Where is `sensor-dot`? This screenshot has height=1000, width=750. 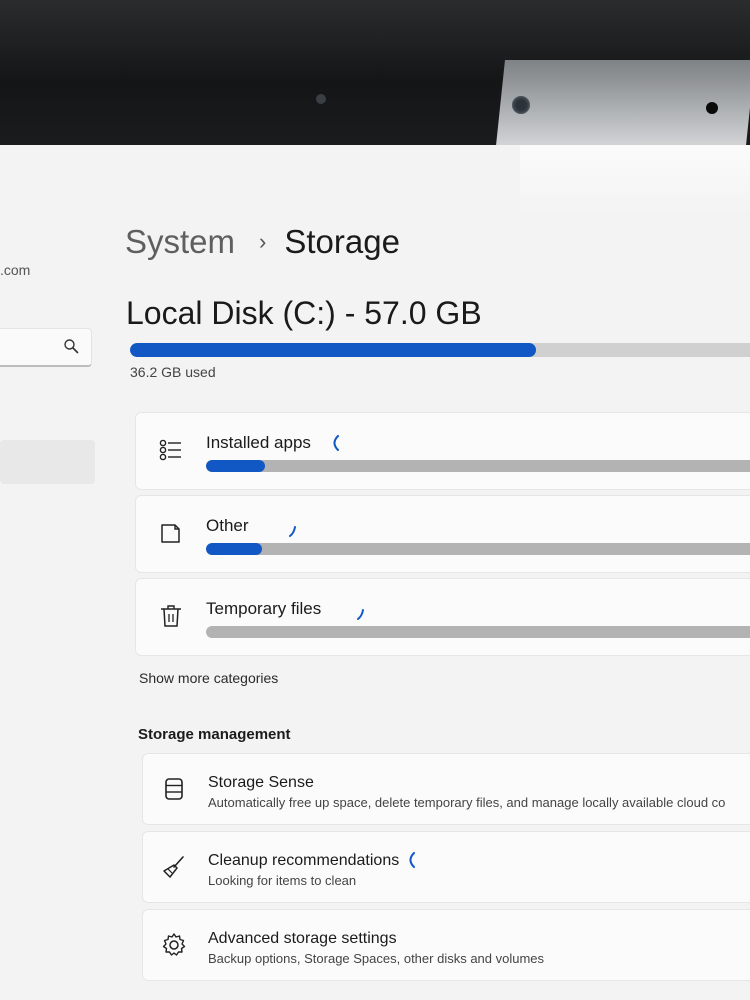 sensor-dot is located at coordinates (321, 99).